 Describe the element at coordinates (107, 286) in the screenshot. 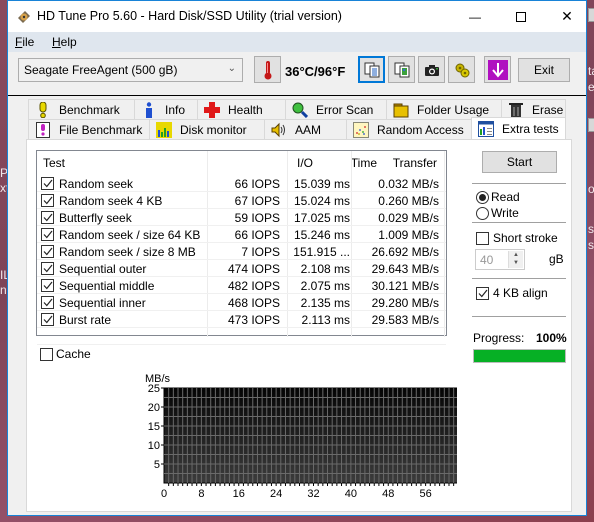

I see `test-name: Sequential middle` at that location.